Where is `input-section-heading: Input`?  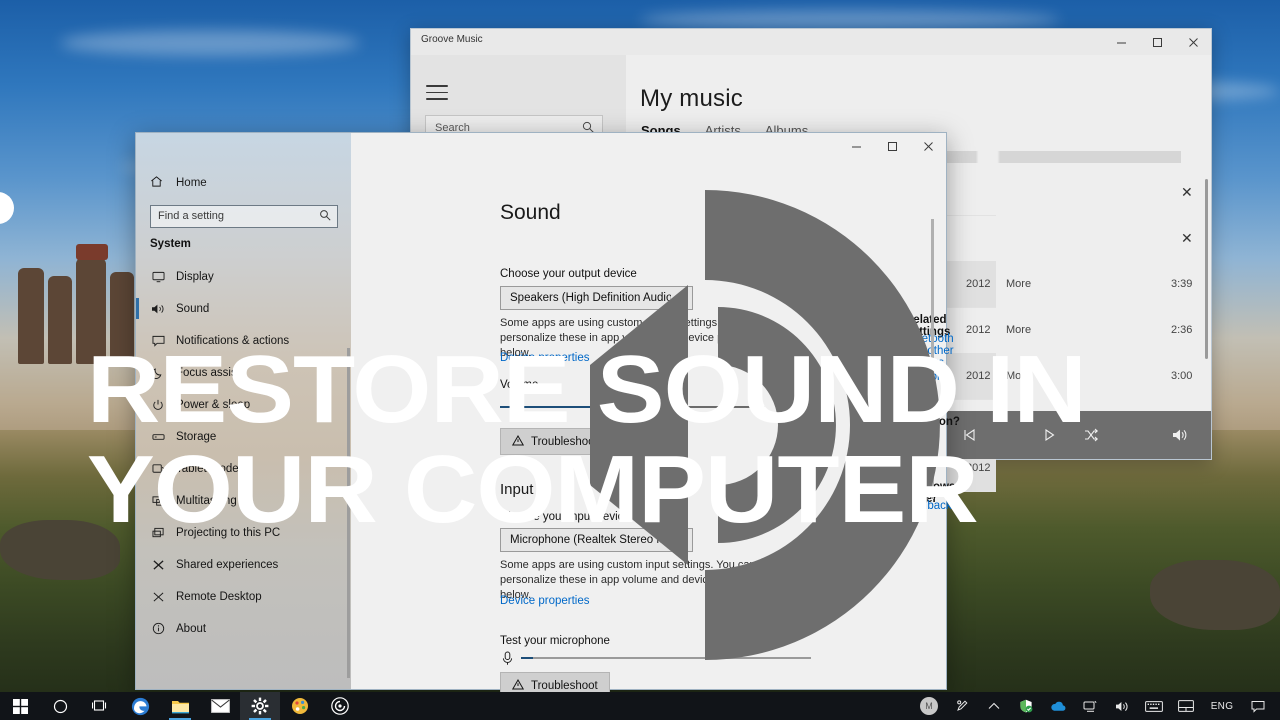 input-section-heading: Input is located at coordinates (517, 489).